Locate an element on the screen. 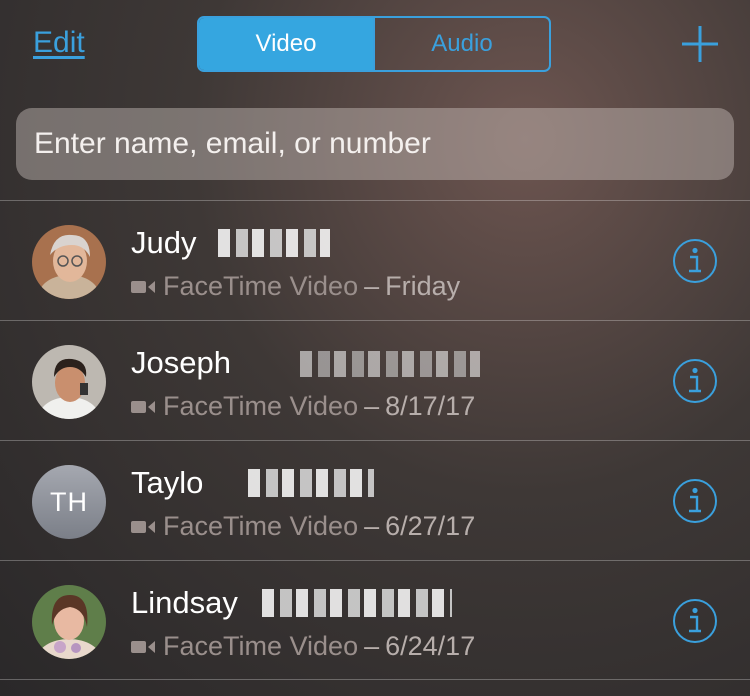 Image resolution: width=750 pixels, height=696 pixels. top-bar: Edit Video Audio is located at coordinates (375, 47).